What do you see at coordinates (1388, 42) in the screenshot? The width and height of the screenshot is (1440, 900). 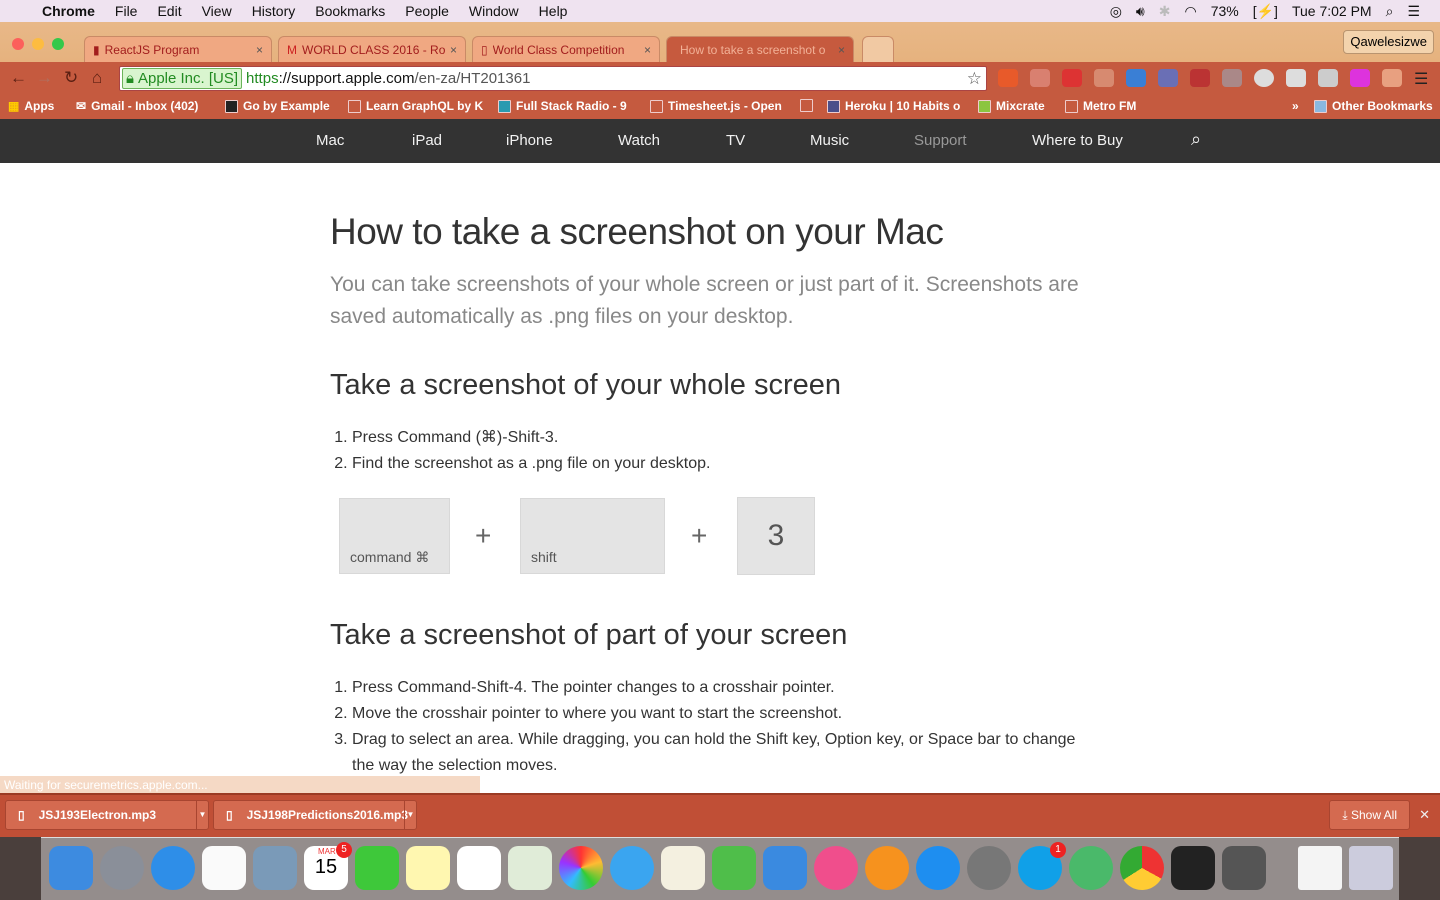 I see `profile-button: Qawelesizwe` at bounding box center [1388, 42].